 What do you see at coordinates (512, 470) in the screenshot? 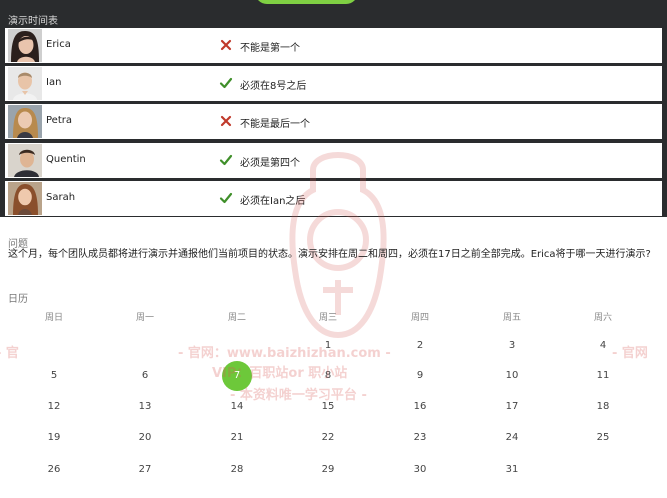
I see `calendar-day: 31` at bounding box center [512, 470].